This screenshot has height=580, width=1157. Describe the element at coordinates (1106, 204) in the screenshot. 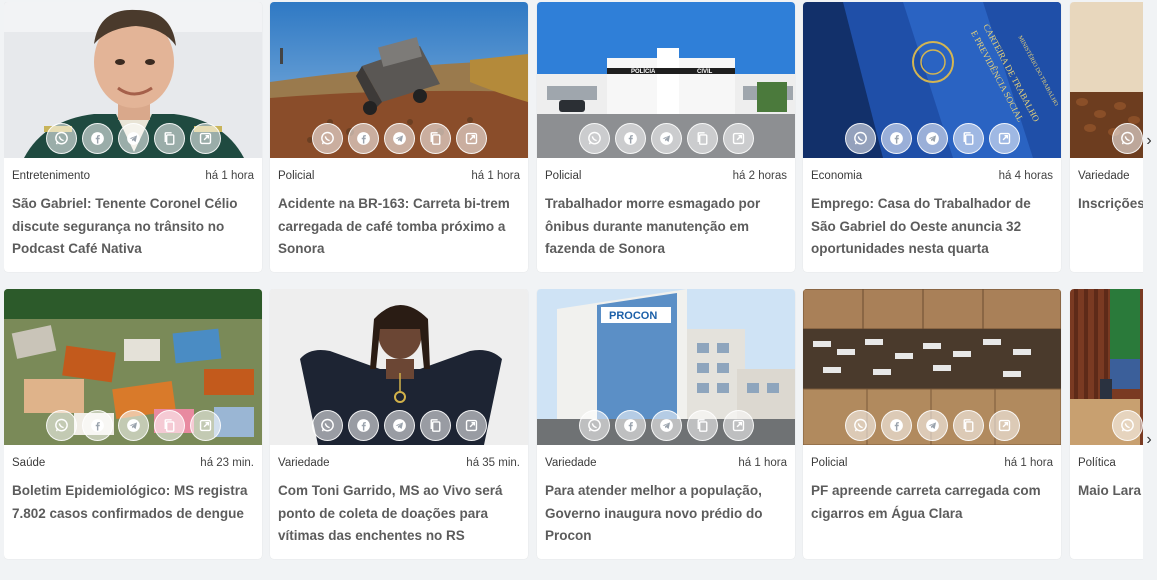

I see `news-title: Inscrições gratuito d derivados` at that location.